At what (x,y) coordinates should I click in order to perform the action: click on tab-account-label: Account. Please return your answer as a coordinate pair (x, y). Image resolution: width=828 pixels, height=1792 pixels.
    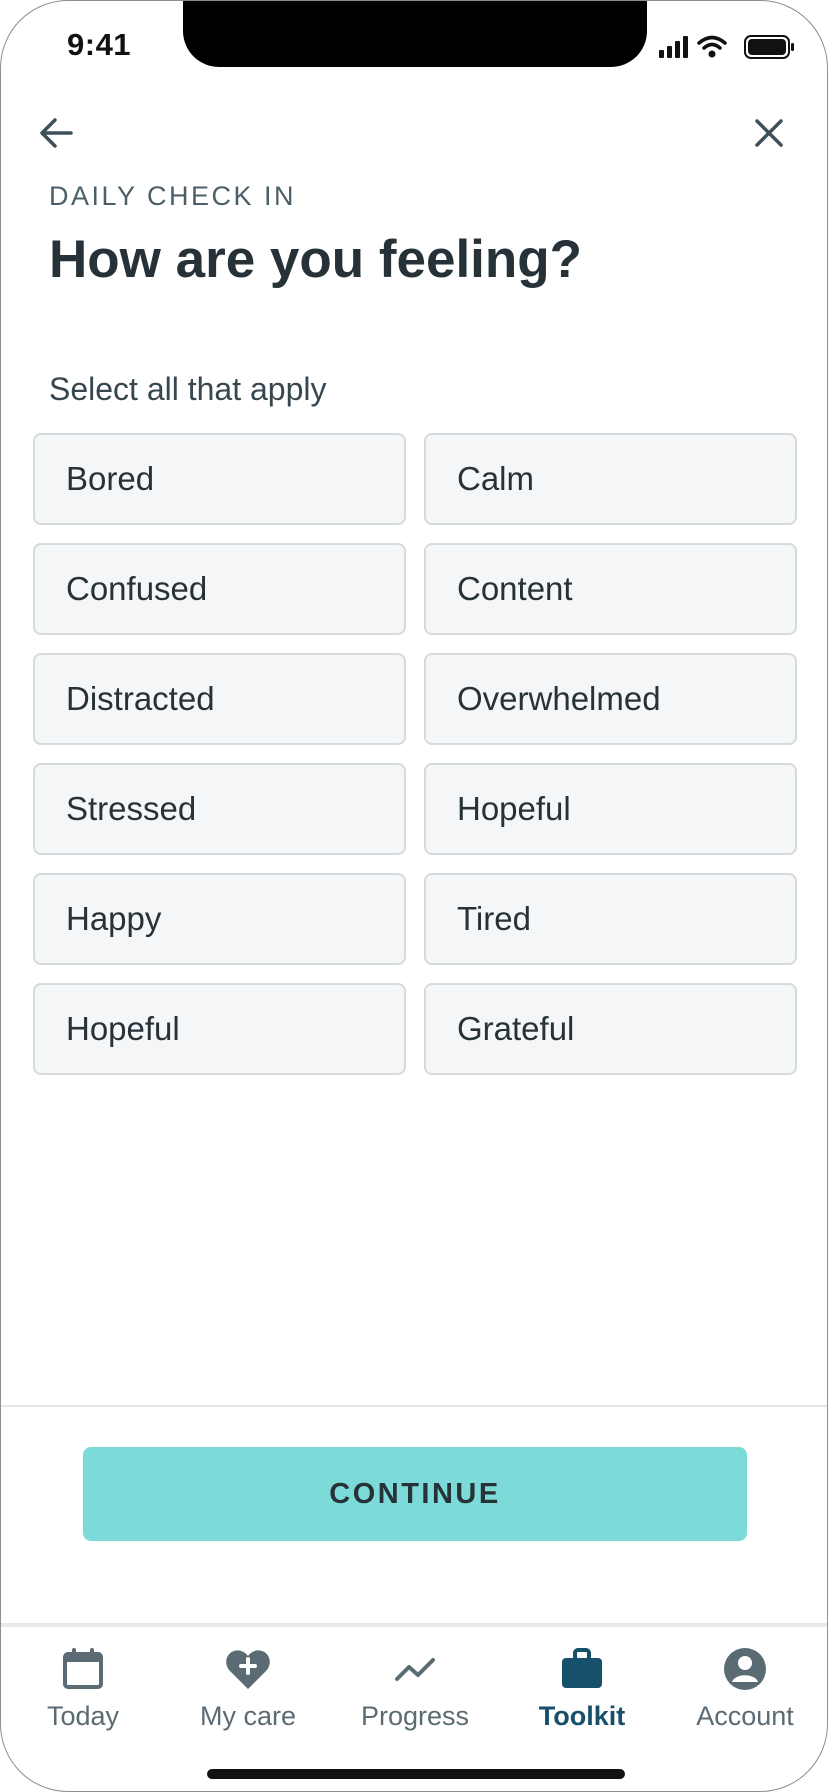
    Looking at the image, I should click on (745, 1716).